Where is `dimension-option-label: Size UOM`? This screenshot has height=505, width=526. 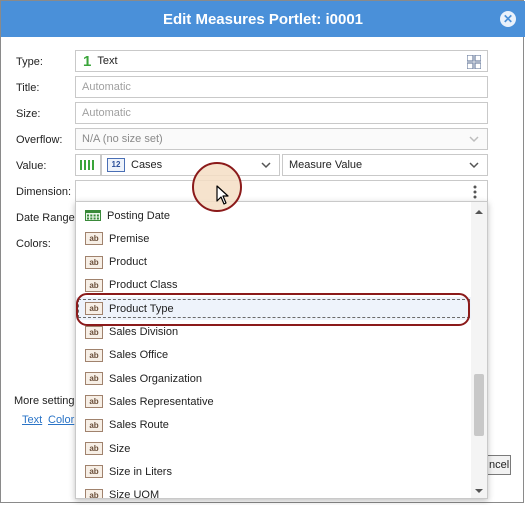 dimension-option-label: Size UOM is located at coordinates (134, 494).